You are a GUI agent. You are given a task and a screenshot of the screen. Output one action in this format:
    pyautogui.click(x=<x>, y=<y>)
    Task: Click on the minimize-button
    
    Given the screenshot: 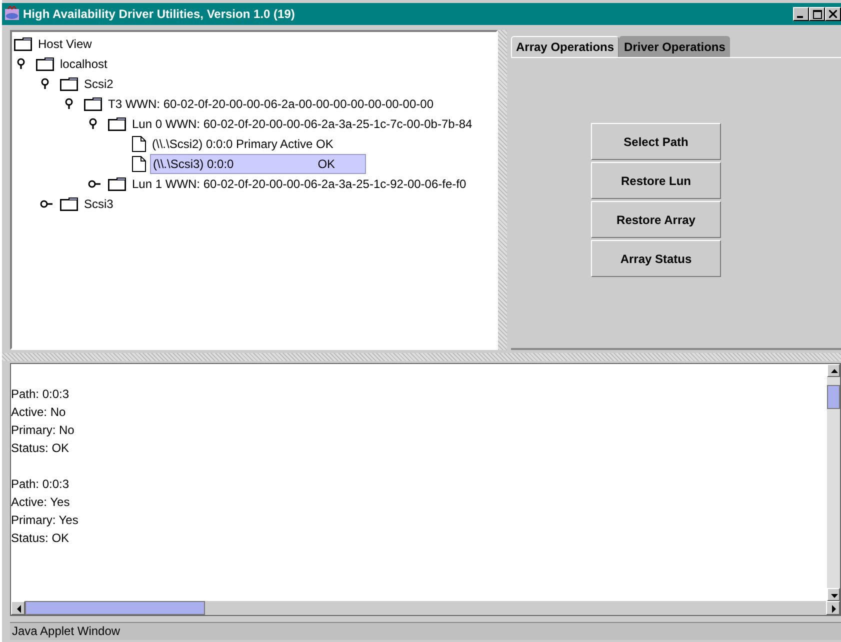 What is the action you would take?
    pyautogui.click(x=801, y=14)
    